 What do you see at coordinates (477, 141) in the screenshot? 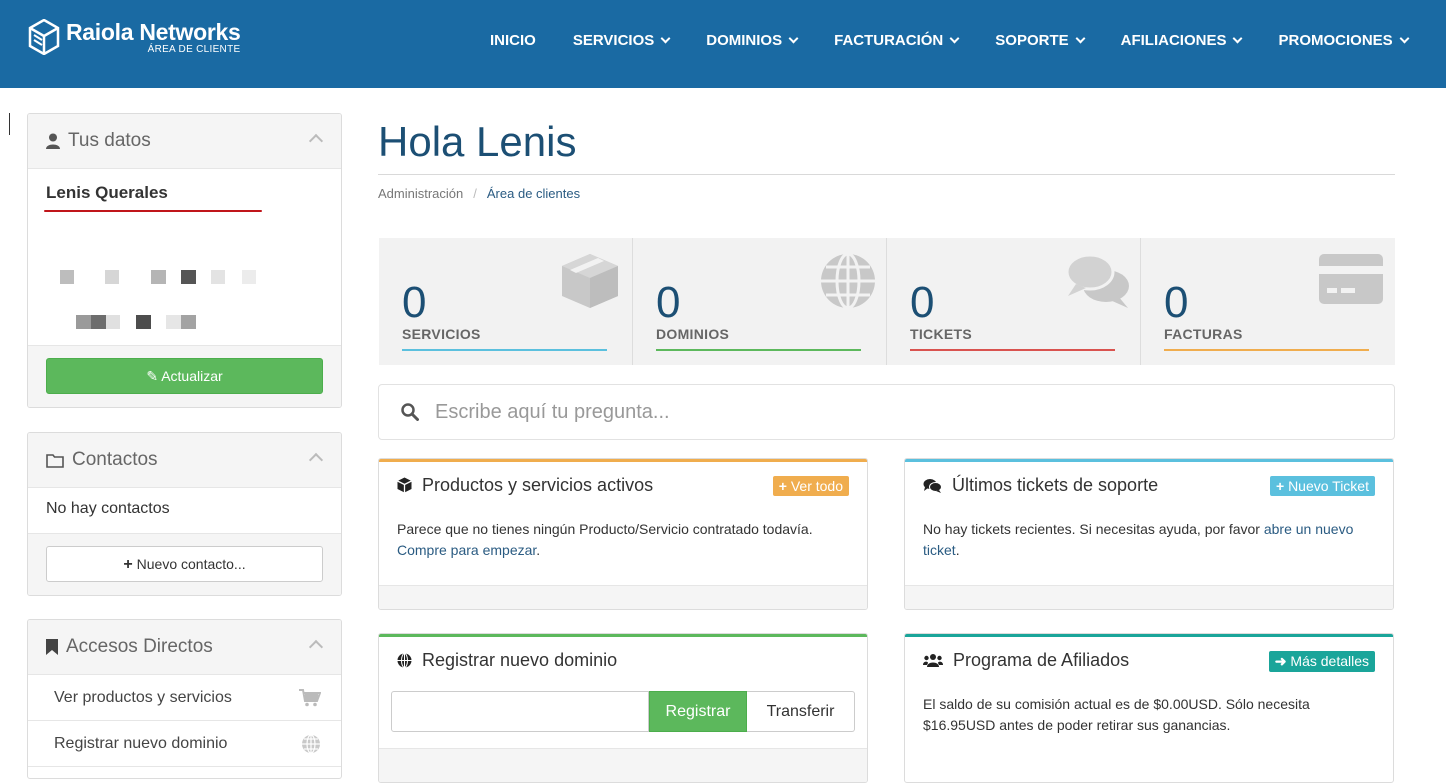
I see `page-title: Hola Lenis` at bounding box center [477, 141].